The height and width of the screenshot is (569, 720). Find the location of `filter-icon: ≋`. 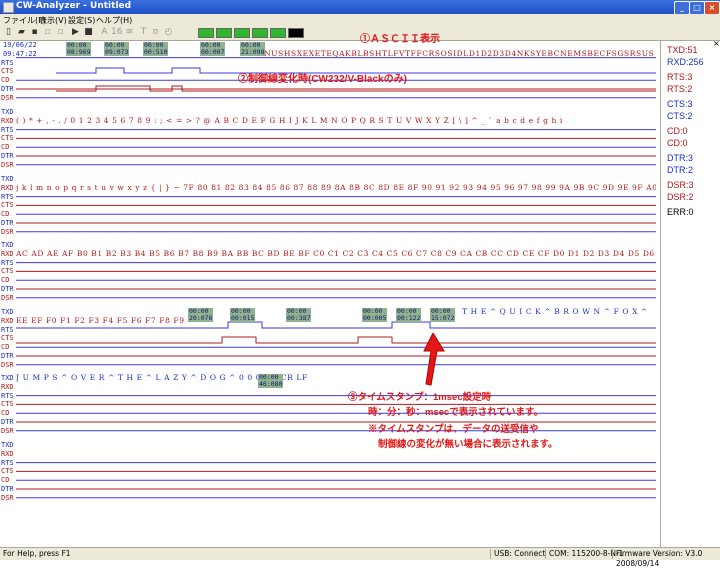

filter-icon: ≋ is located at coordinates (129, 32).